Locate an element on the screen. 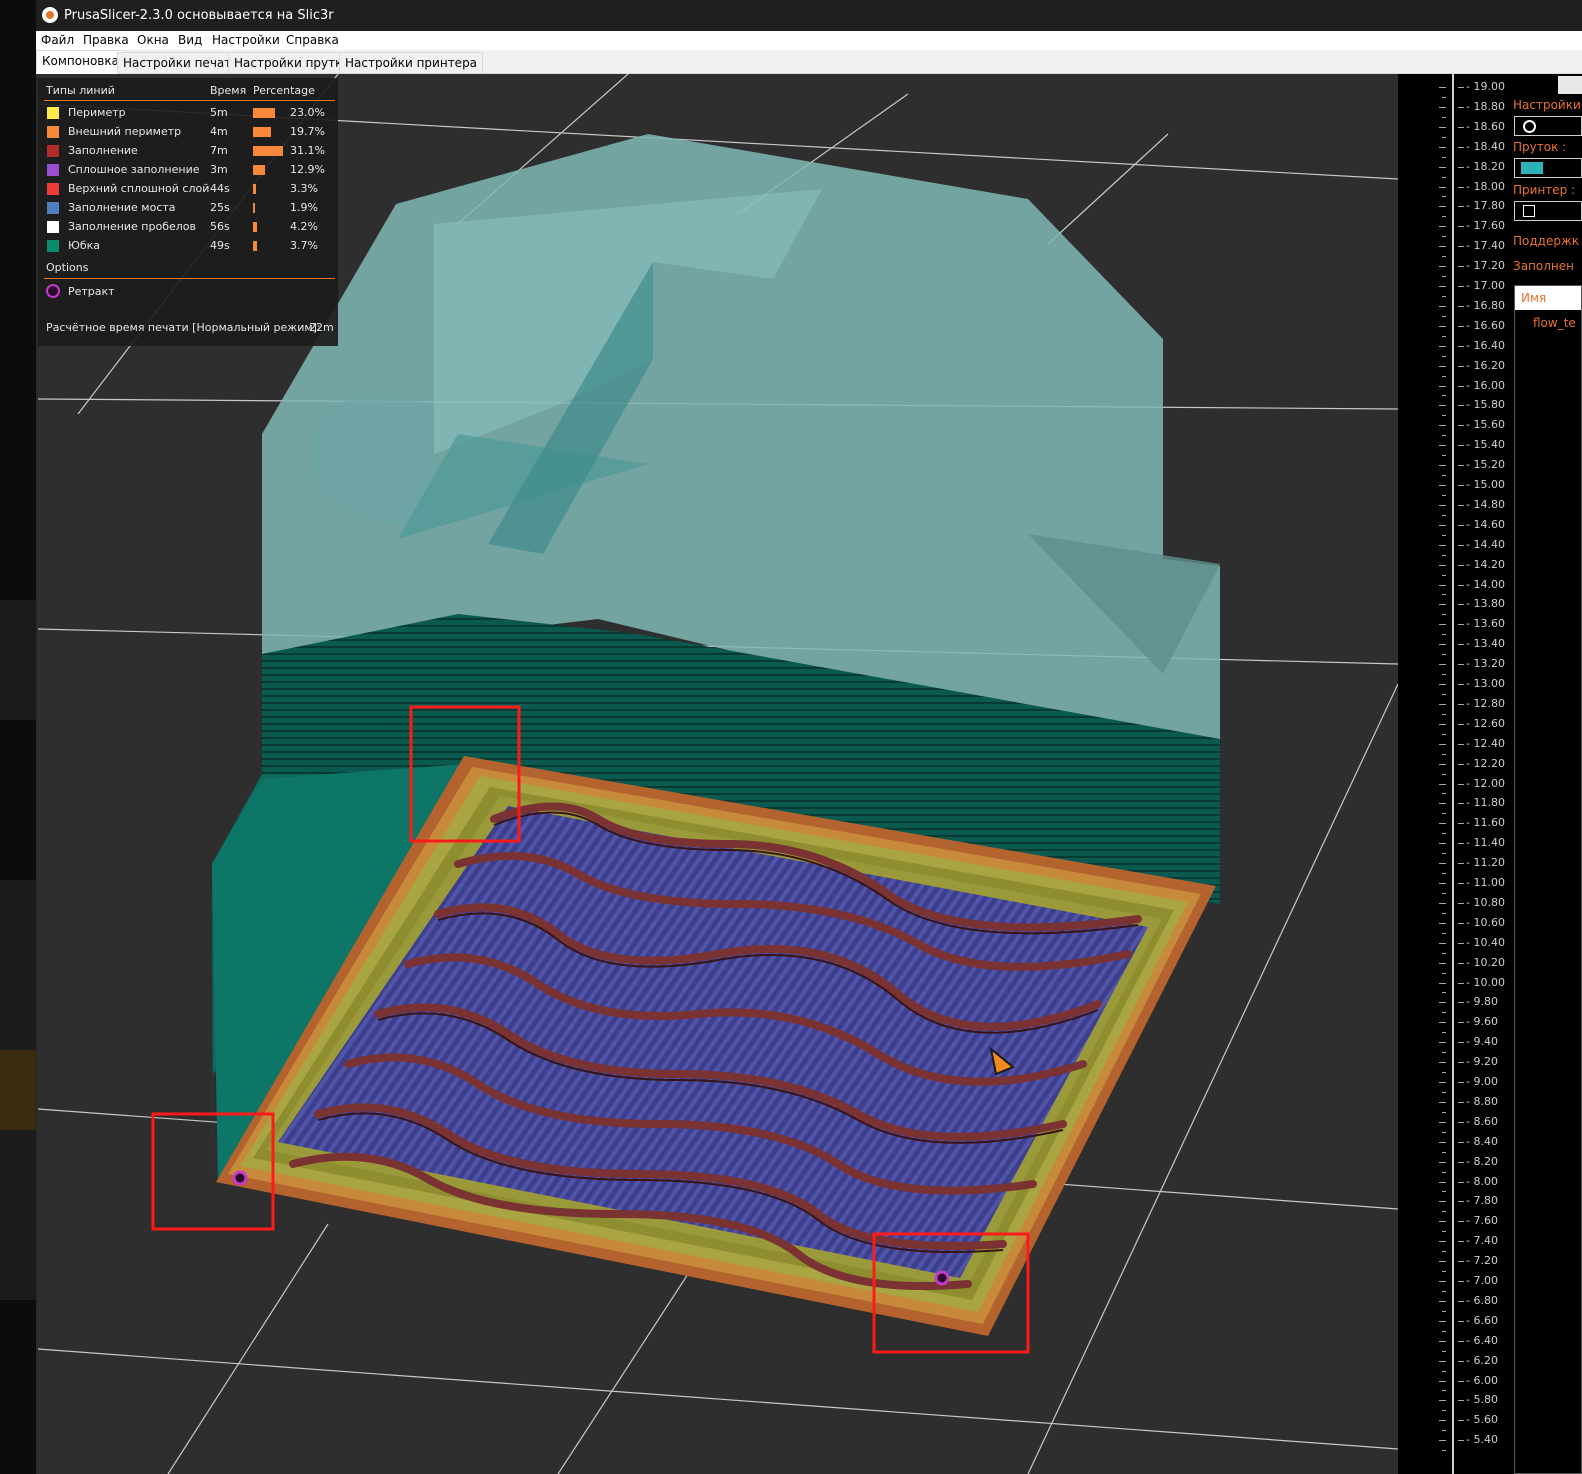  printer-combo is located at coordinates (1548, 211).